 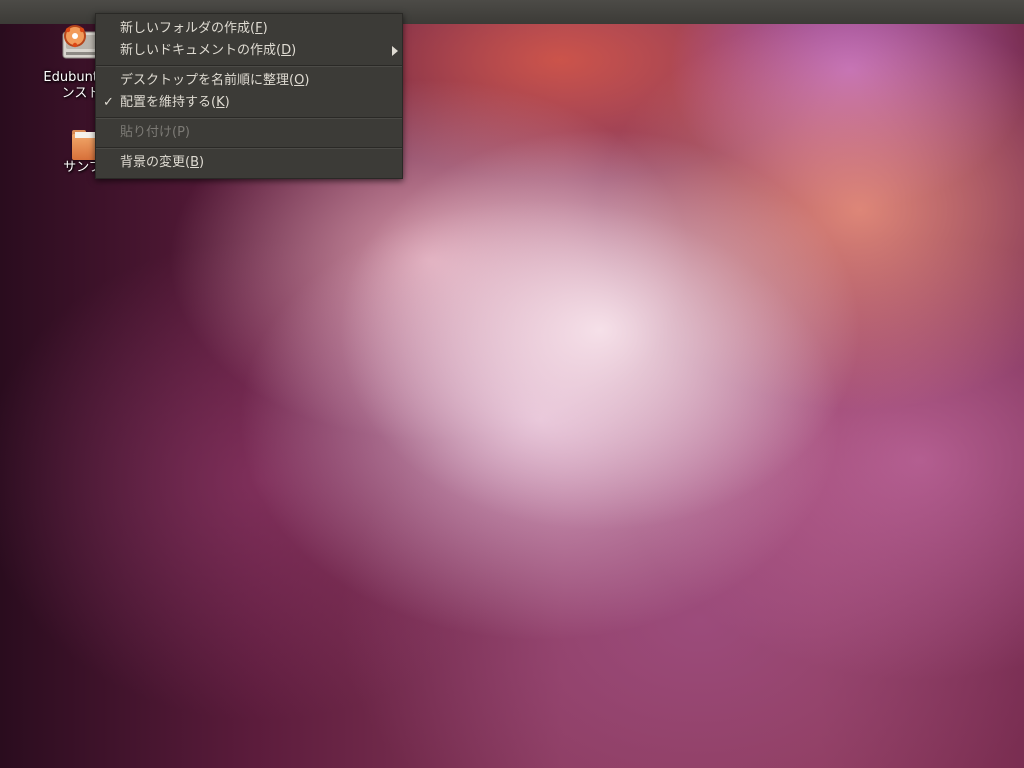 I want to click on menu-item-arrange-by-name: デスクトップを名前順に整理(O), so click(x=249, y=81).